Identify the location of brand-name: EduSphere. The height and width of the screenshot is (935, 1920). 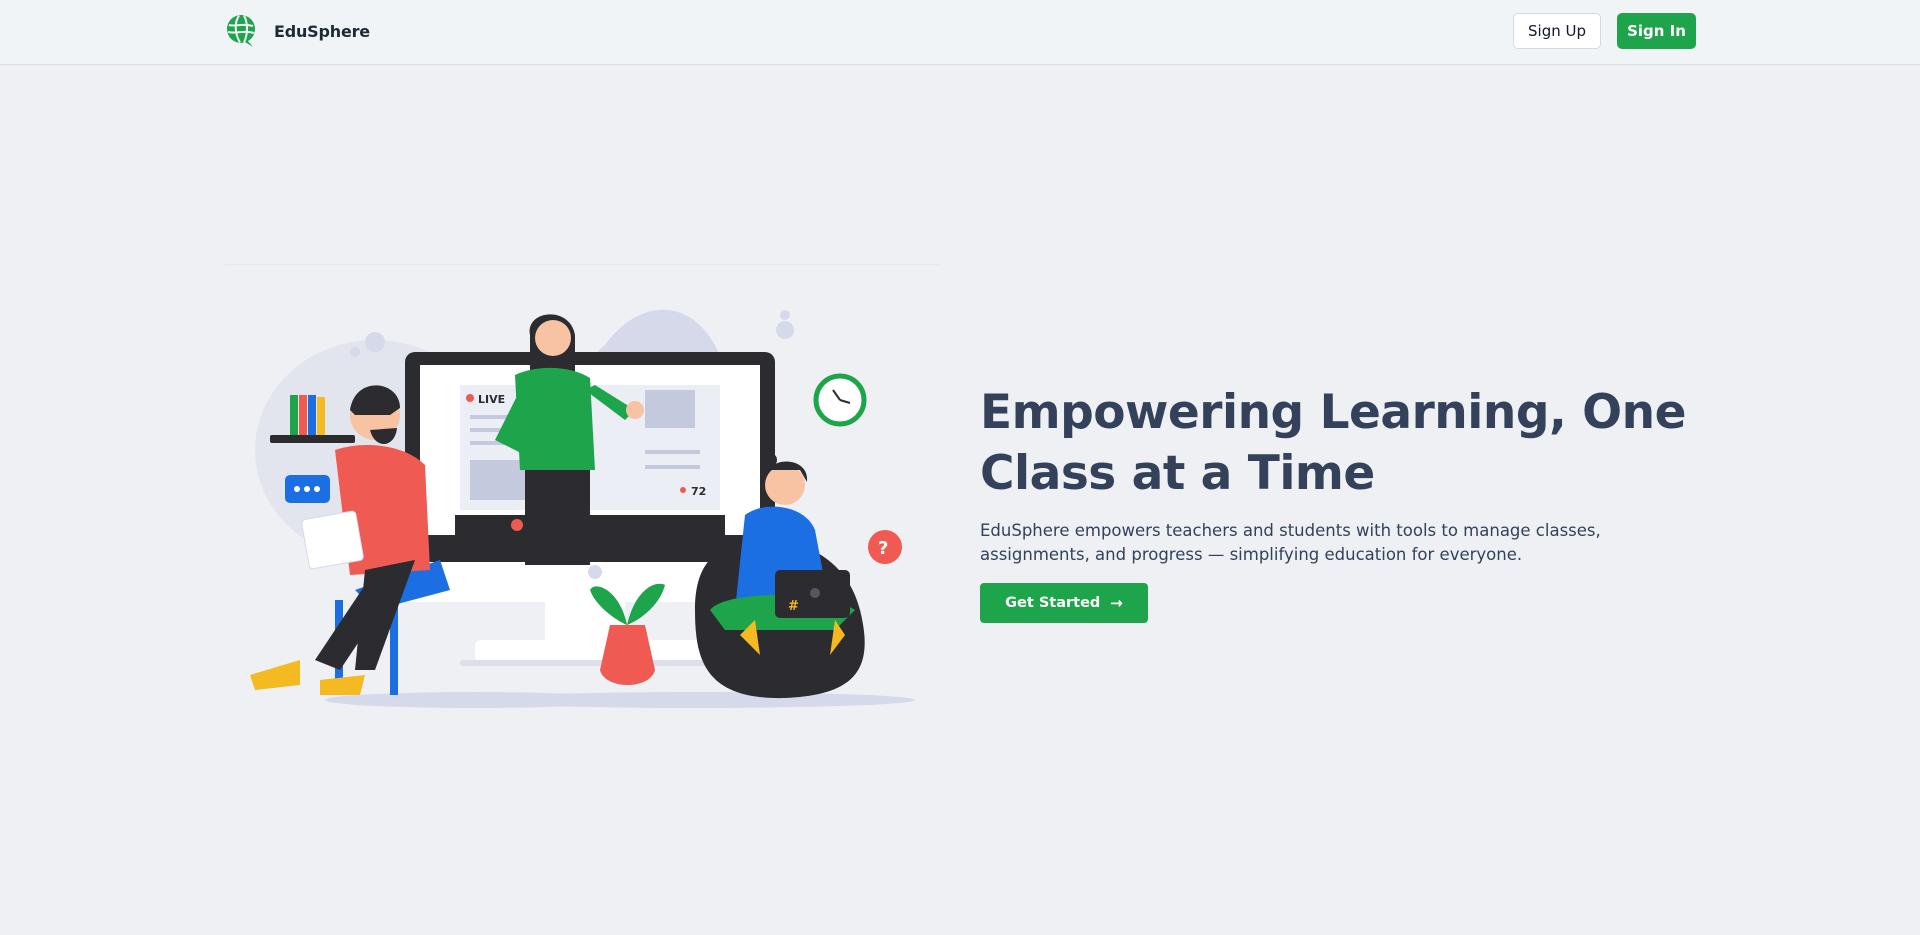
(322, 31).